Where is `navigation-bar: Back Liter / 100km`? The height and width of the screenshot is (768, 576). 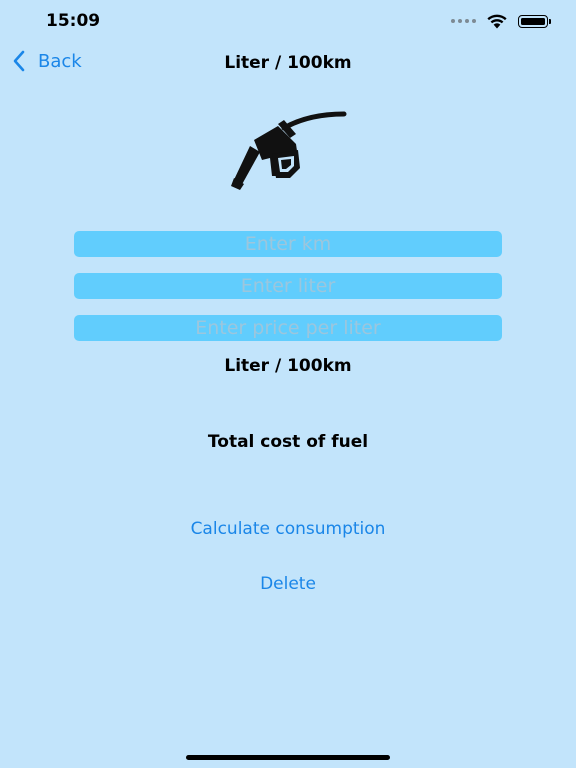
navigation-bar: Back Liter / 100km is located at coordinates (288, 64).